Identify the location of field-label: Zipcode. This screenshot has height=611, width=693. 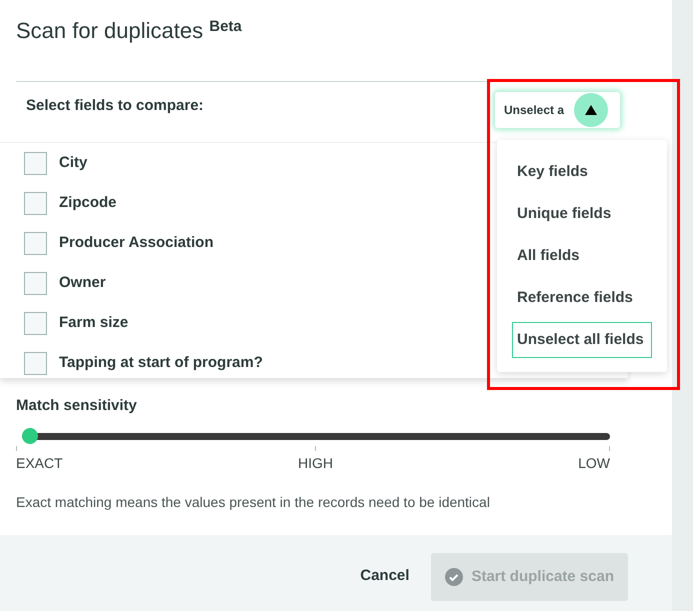
(88, 202).